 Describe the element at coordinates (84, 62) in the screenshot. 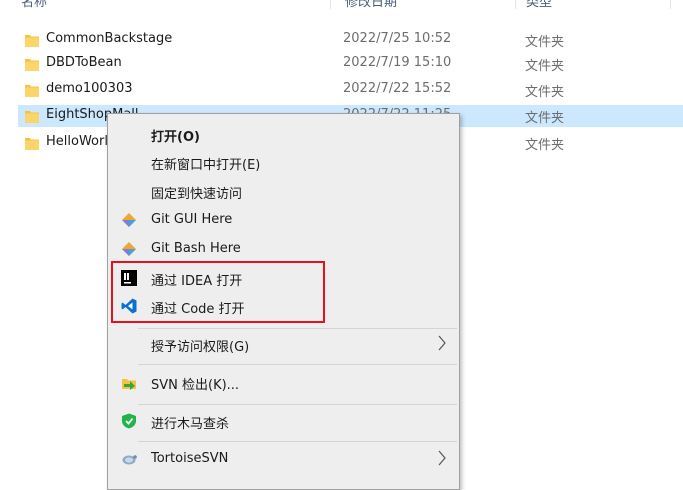

I see `file-name: DBDToBean` at that location.